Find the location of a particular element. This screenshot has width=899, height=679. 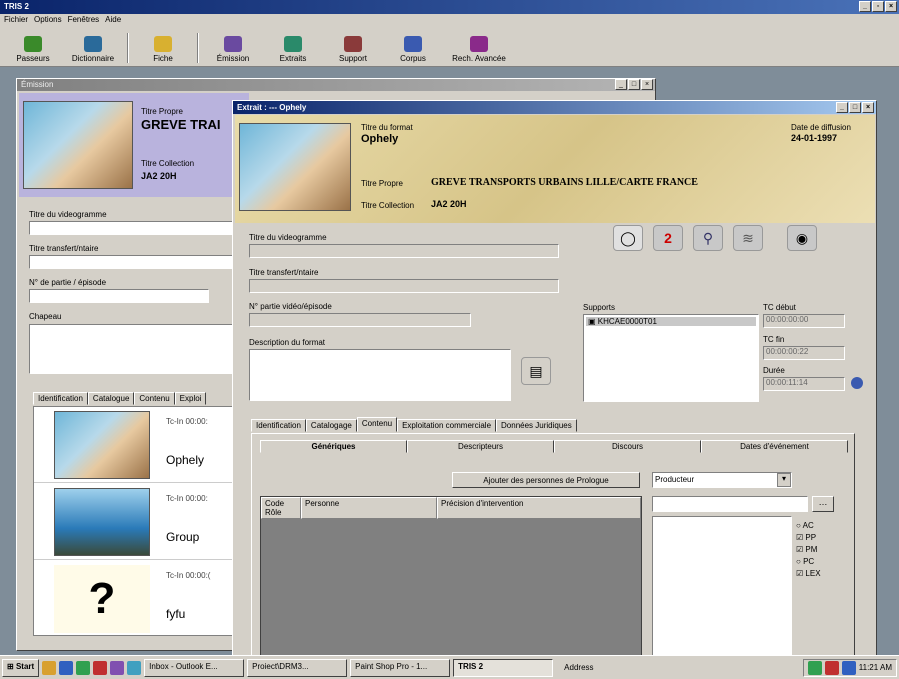

list-item-name: Group is located at coordinates (183, 537).